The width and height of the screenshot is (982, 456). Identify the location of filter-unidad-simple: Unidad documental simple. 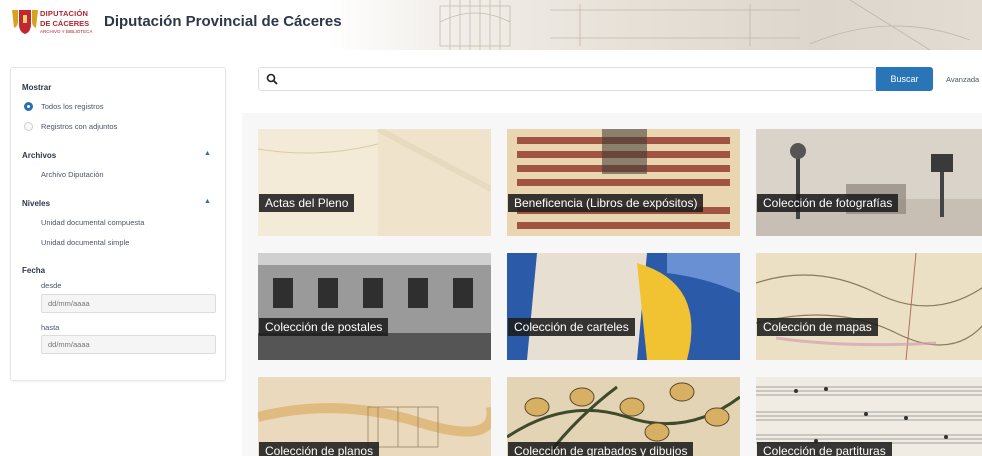
(85, 242).